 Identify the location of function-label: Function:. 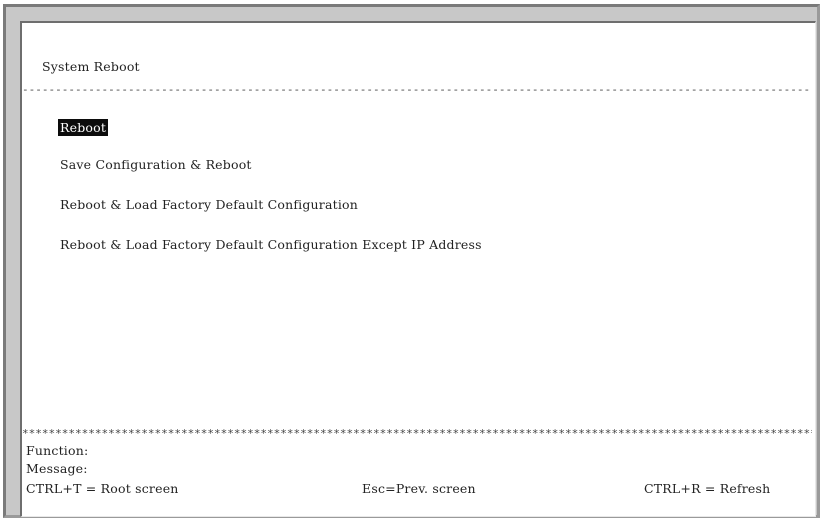
(57, 450).